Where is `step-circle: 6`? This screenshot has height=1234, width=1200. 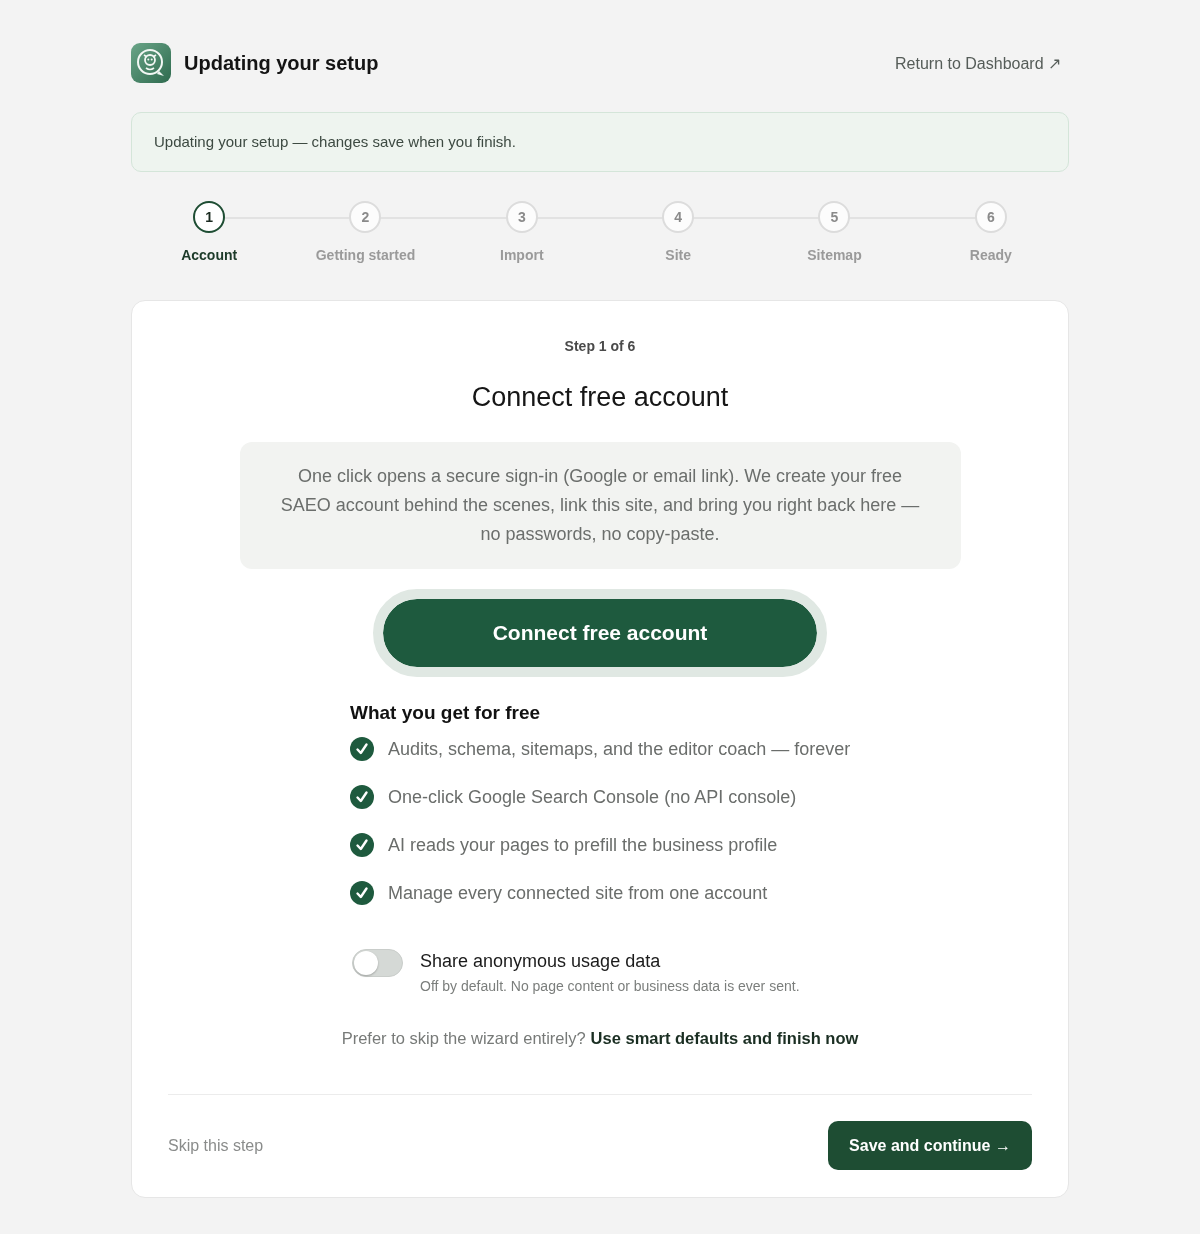
step-circle: 6 is located at coordinates (990, 217).